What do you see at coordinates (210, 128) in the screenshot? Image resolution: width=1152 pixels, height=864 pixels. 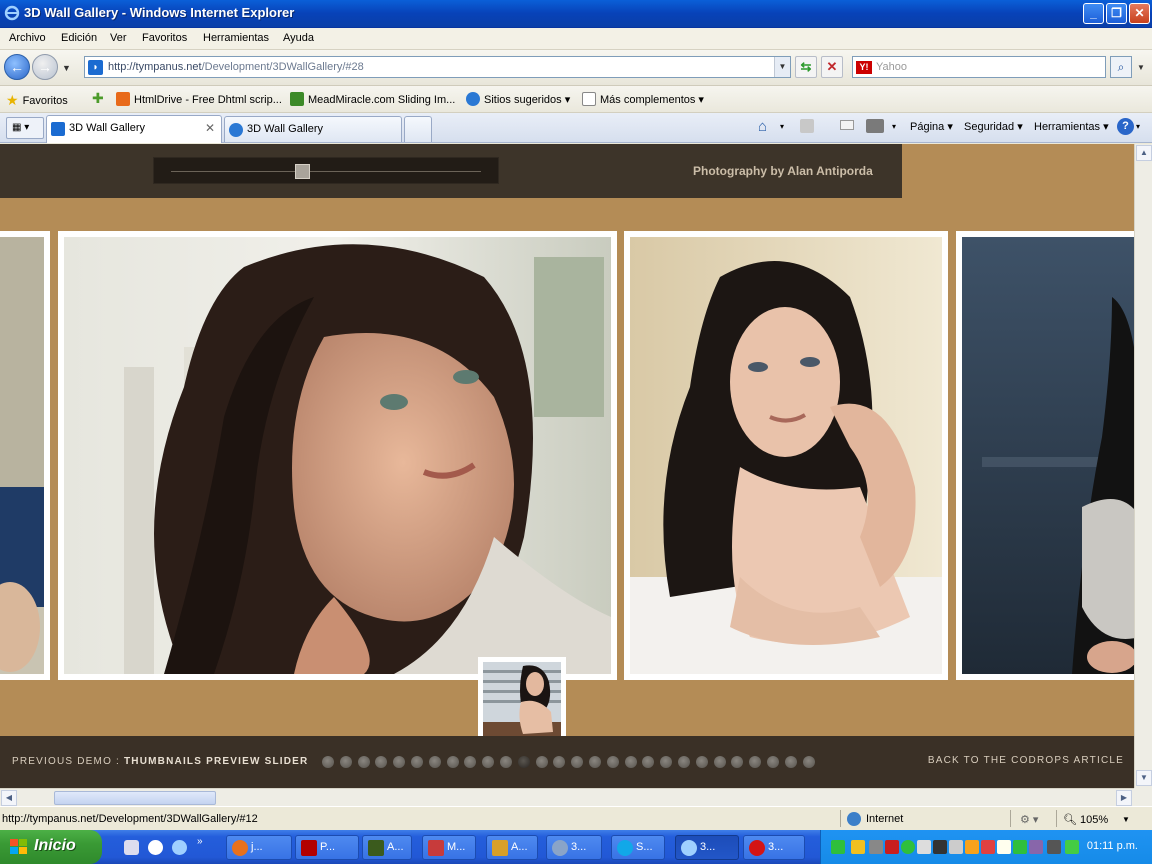 I see `close-tab-icon: ✕` at bounding box center [210, 128].